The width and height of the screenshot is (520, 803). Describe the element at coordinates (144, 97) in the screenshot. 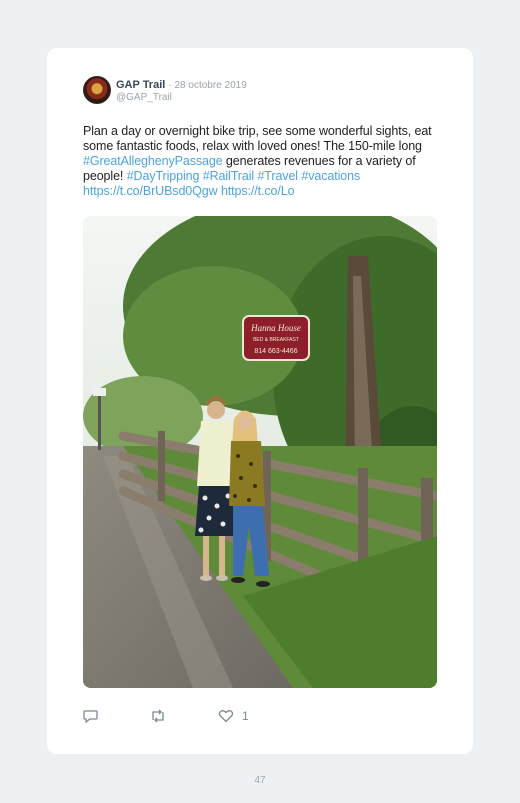

I see `author-handle: @GAP_Trail` at that location.